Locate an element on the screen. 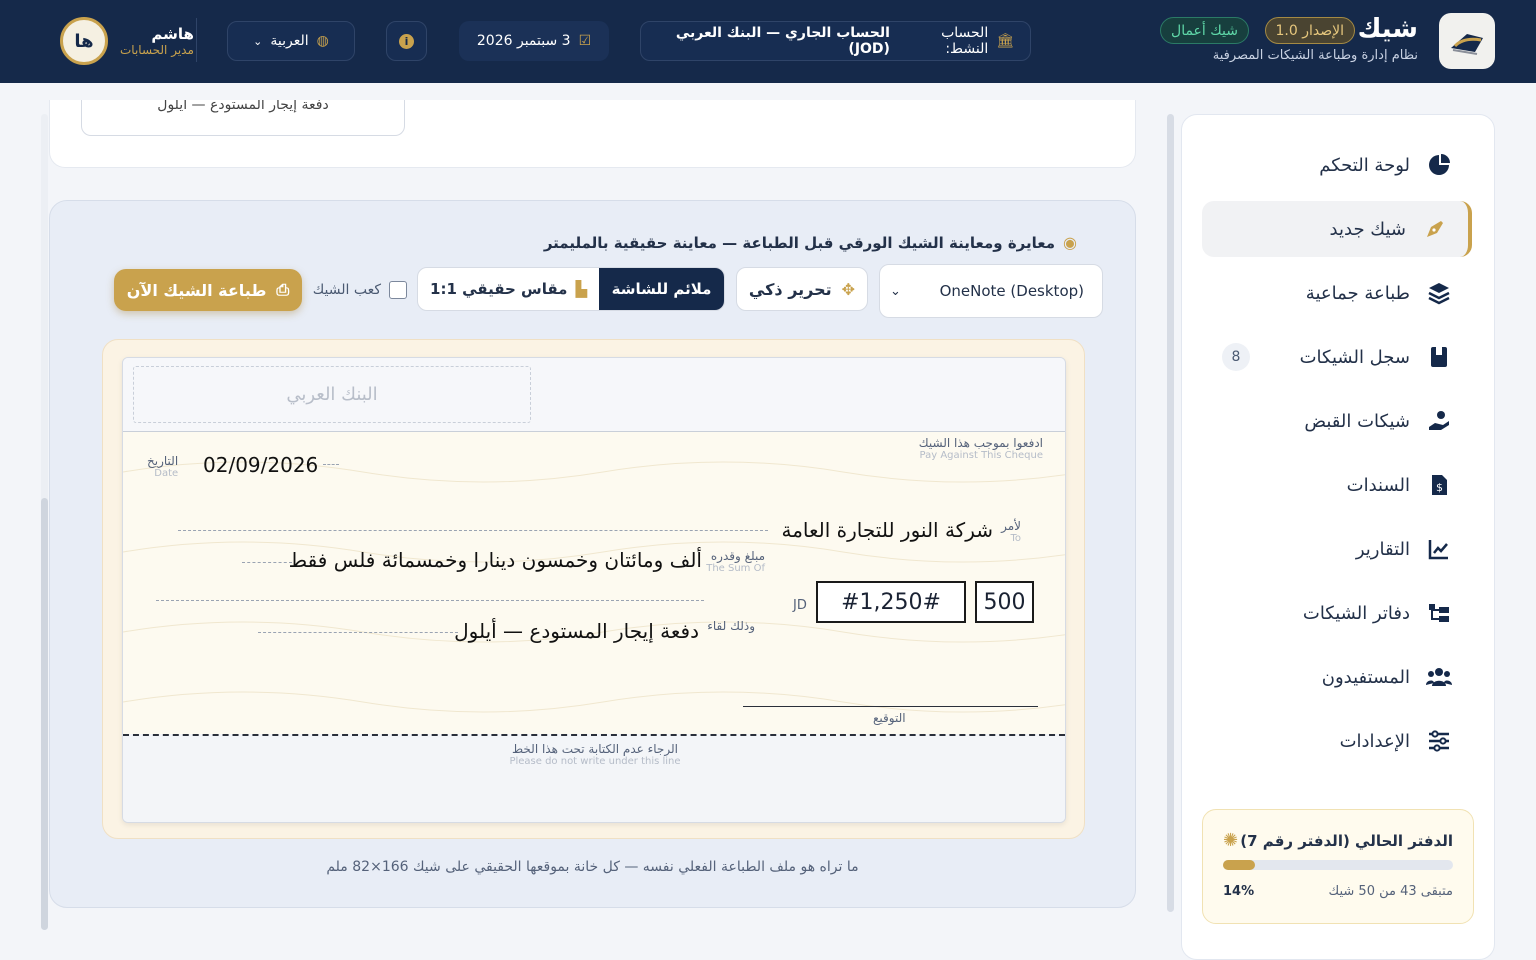  amount-main: #1,250# is located at coordinates (891, 602).